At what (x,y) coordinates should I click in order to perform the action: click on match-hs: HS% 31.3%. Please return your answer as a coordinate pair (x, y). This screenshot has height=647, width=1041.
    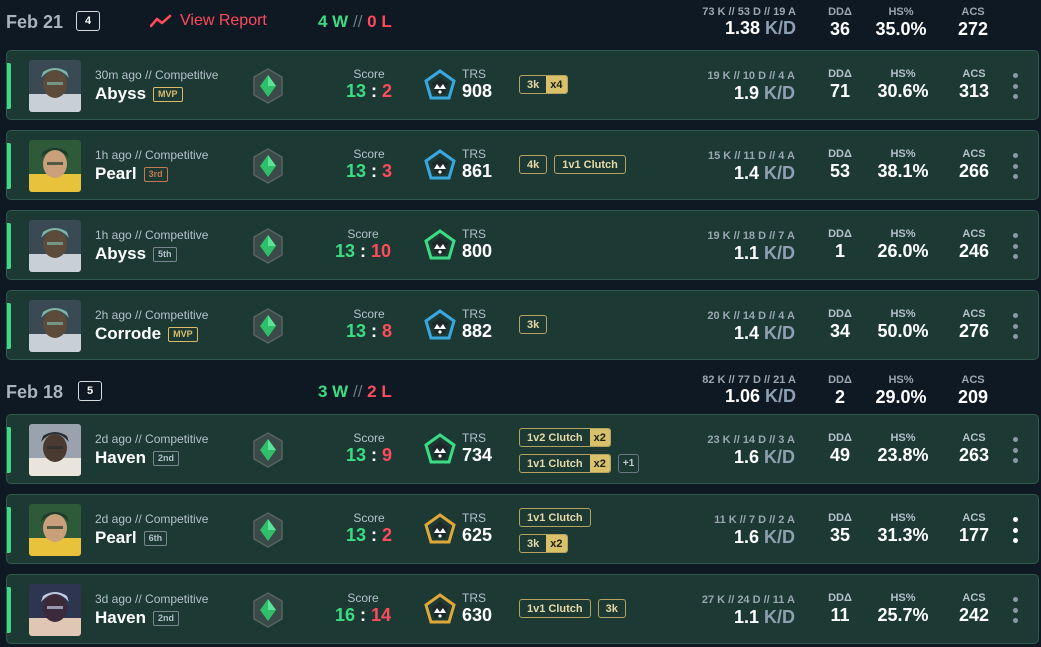
    Looking at the image, I should click on (903, 528).